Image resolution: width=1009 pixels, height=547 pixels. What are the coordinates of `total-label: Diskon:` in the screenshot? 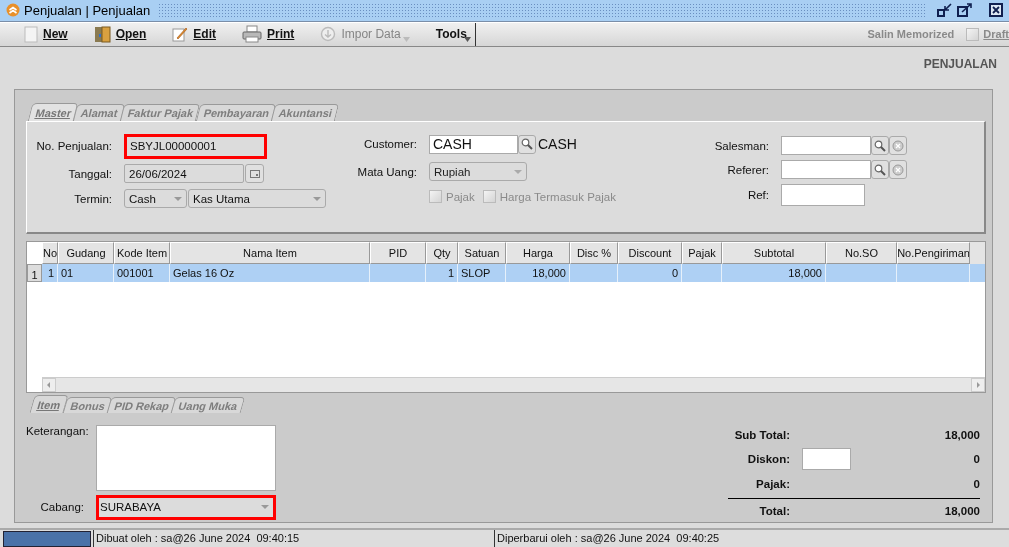 It's located at (768, 459).